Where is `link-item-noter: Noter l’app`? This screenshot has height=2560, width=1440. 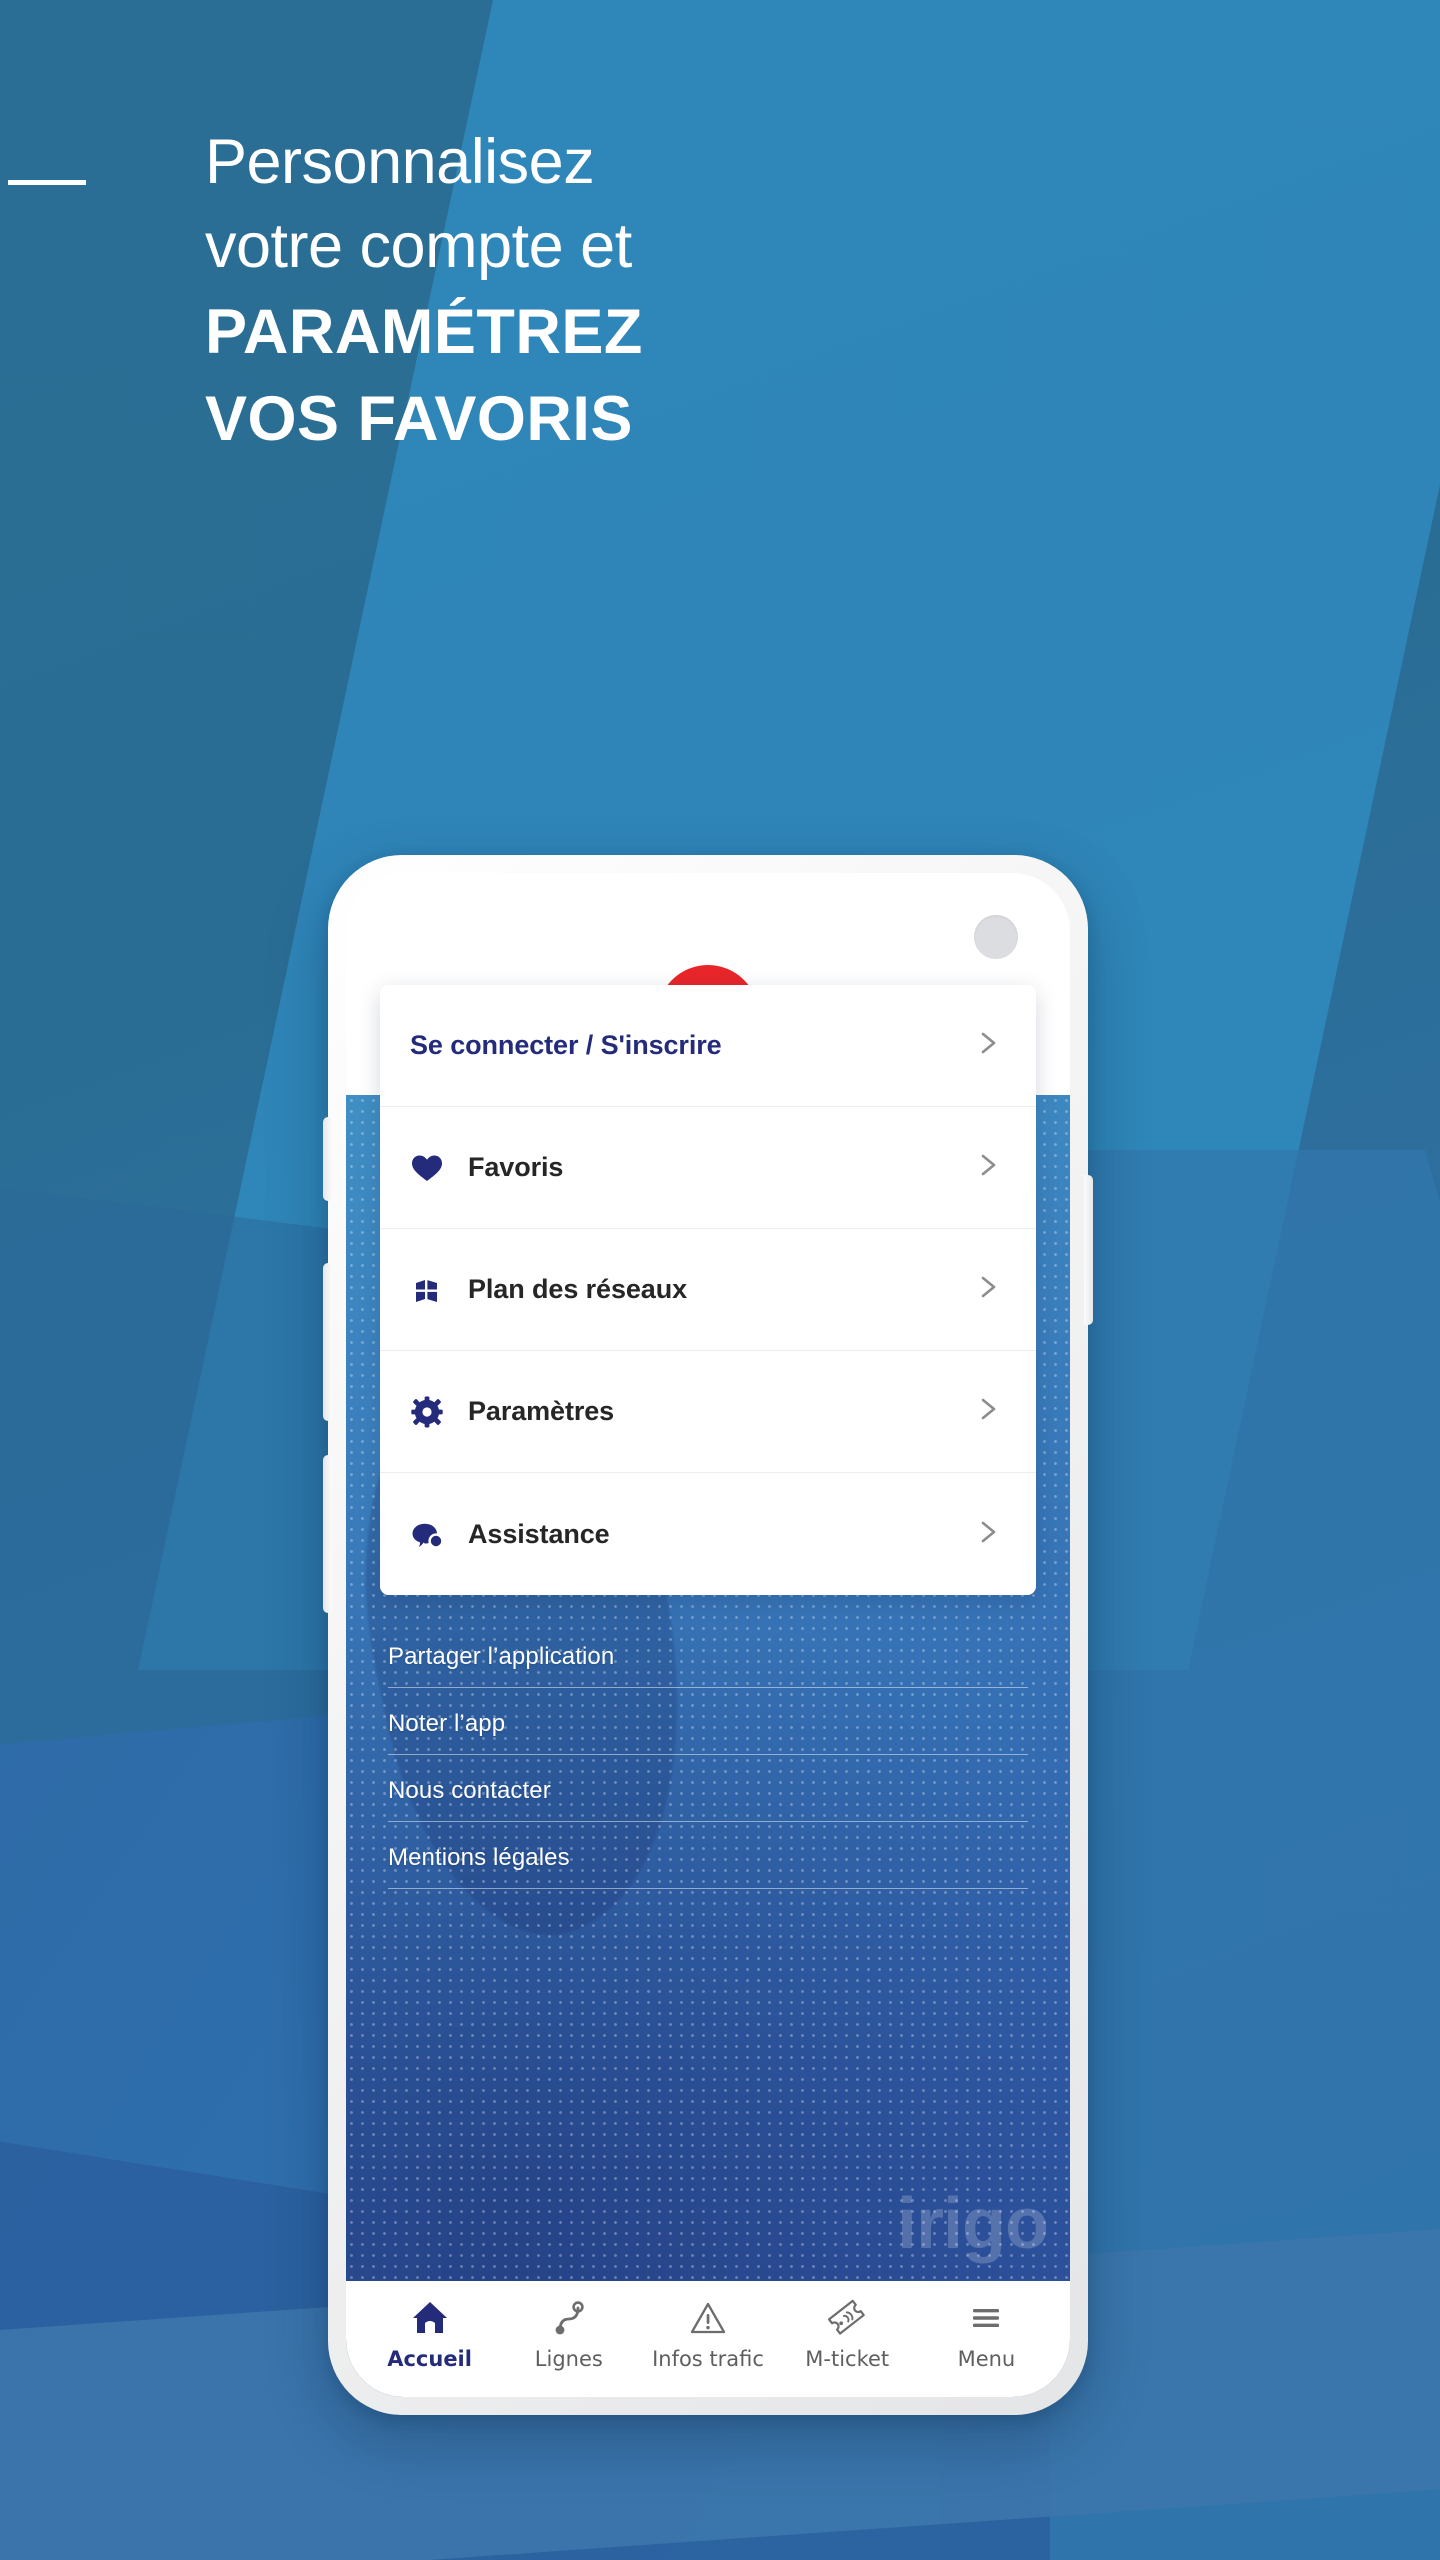 link-item-noter: Noter l’app is located at coordinates (708, 1725).